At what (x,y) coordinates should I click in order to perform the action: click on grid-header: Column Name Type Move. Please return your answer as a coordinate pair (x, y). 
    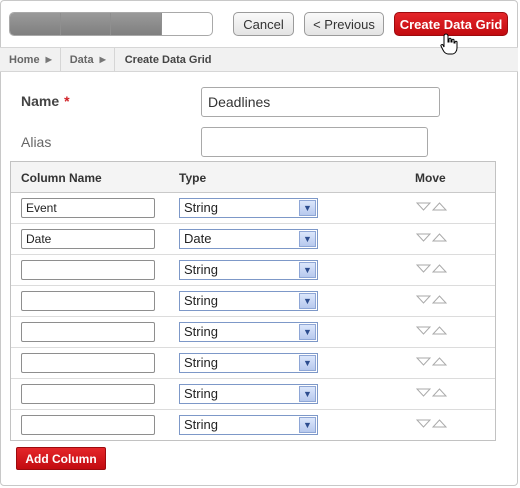
    Looking at the image, I should click on (253, 177).